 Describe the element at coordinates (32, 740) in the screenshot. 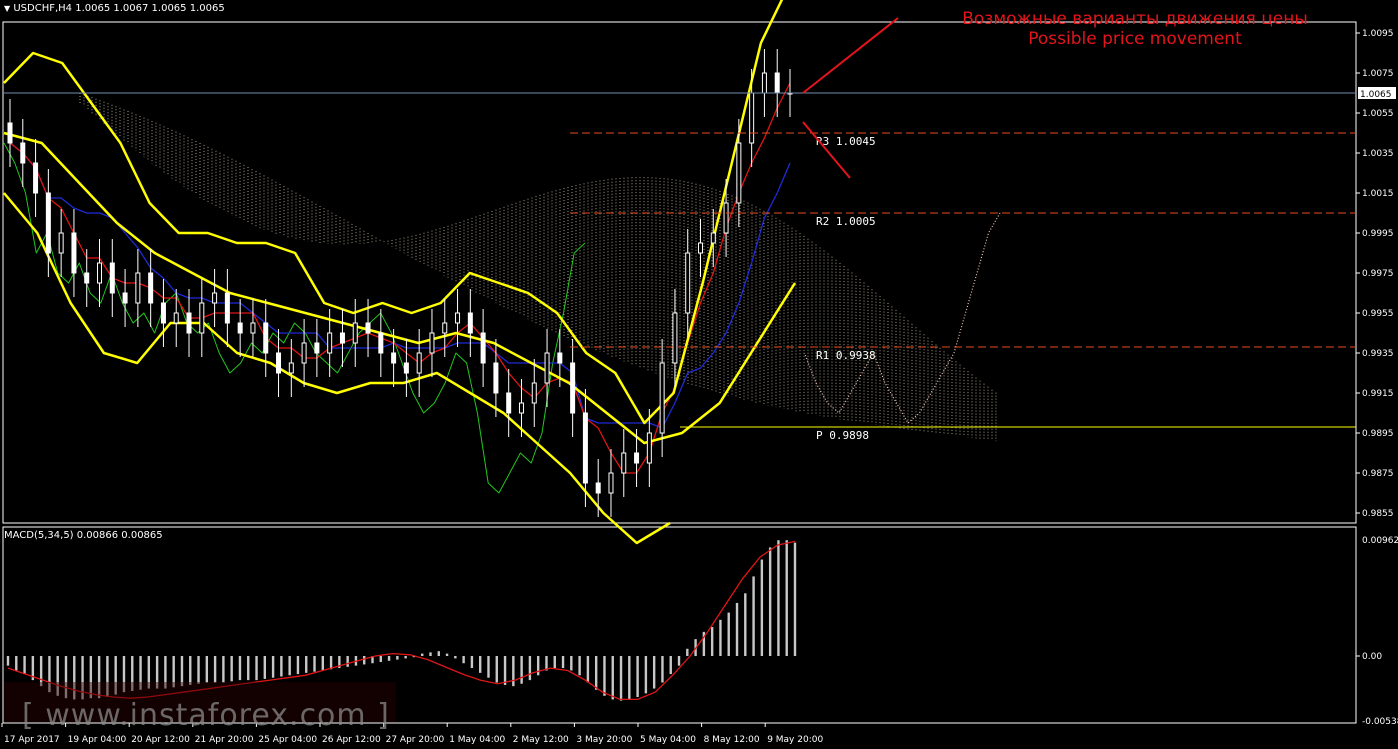

I see `x-tick-label: 17 Apr 2017` at that location.